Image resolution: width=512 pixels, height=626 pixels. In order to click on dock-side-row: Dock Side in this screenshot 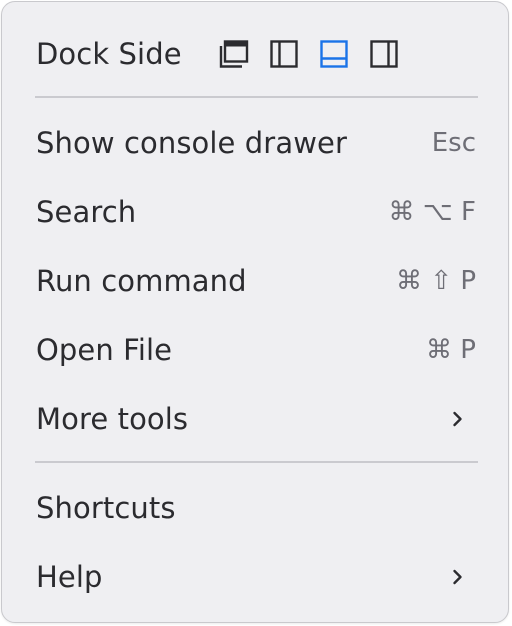, I will do `click(255, 54)`.